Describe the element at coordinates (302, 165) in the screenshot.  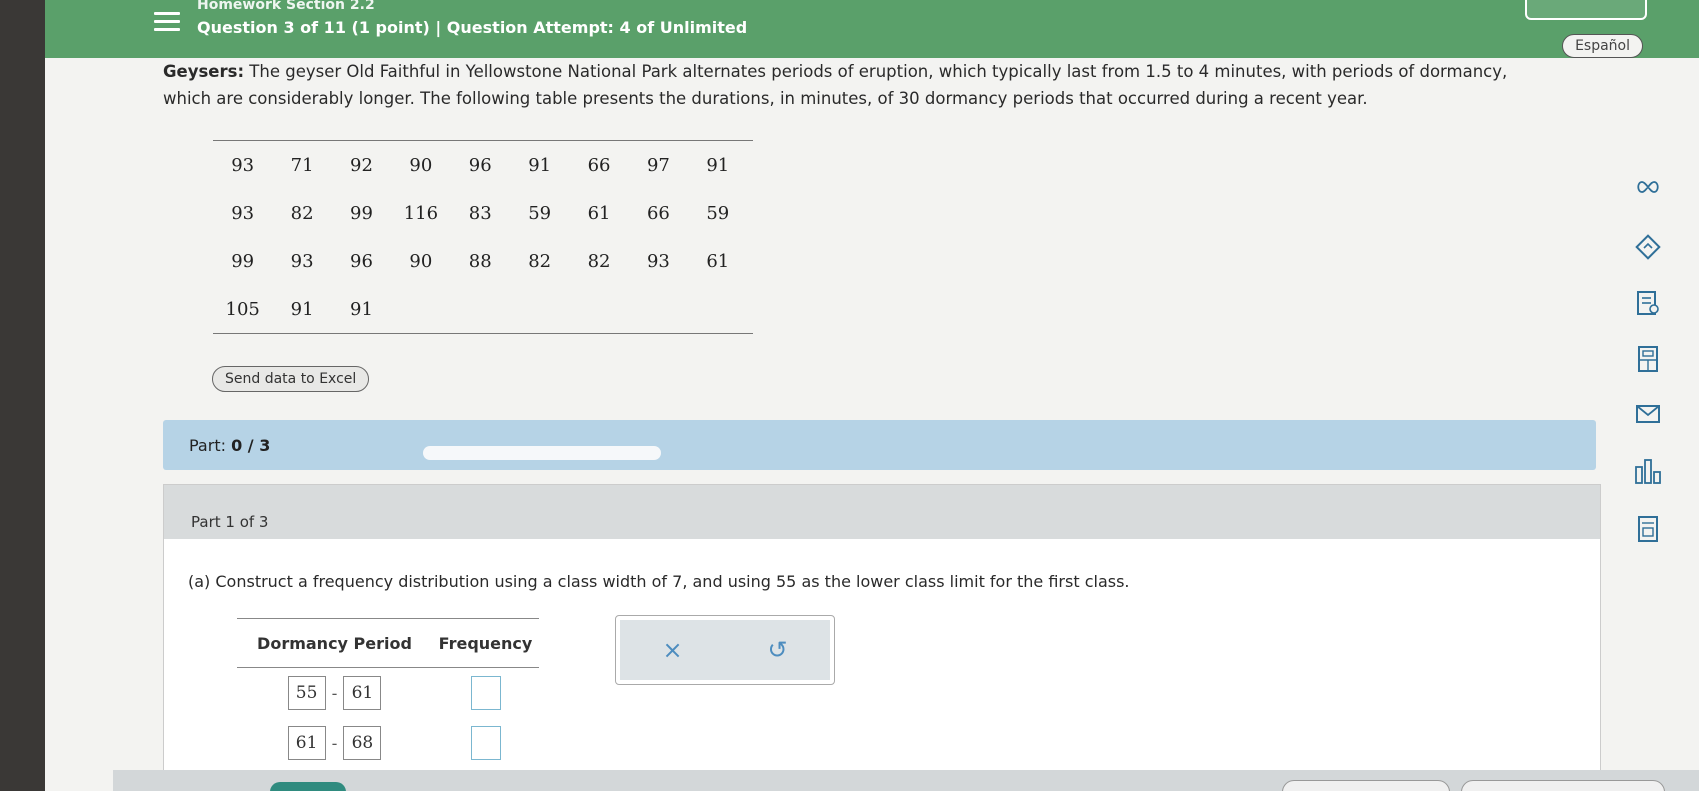
I see `table-cell: 71` at that location.